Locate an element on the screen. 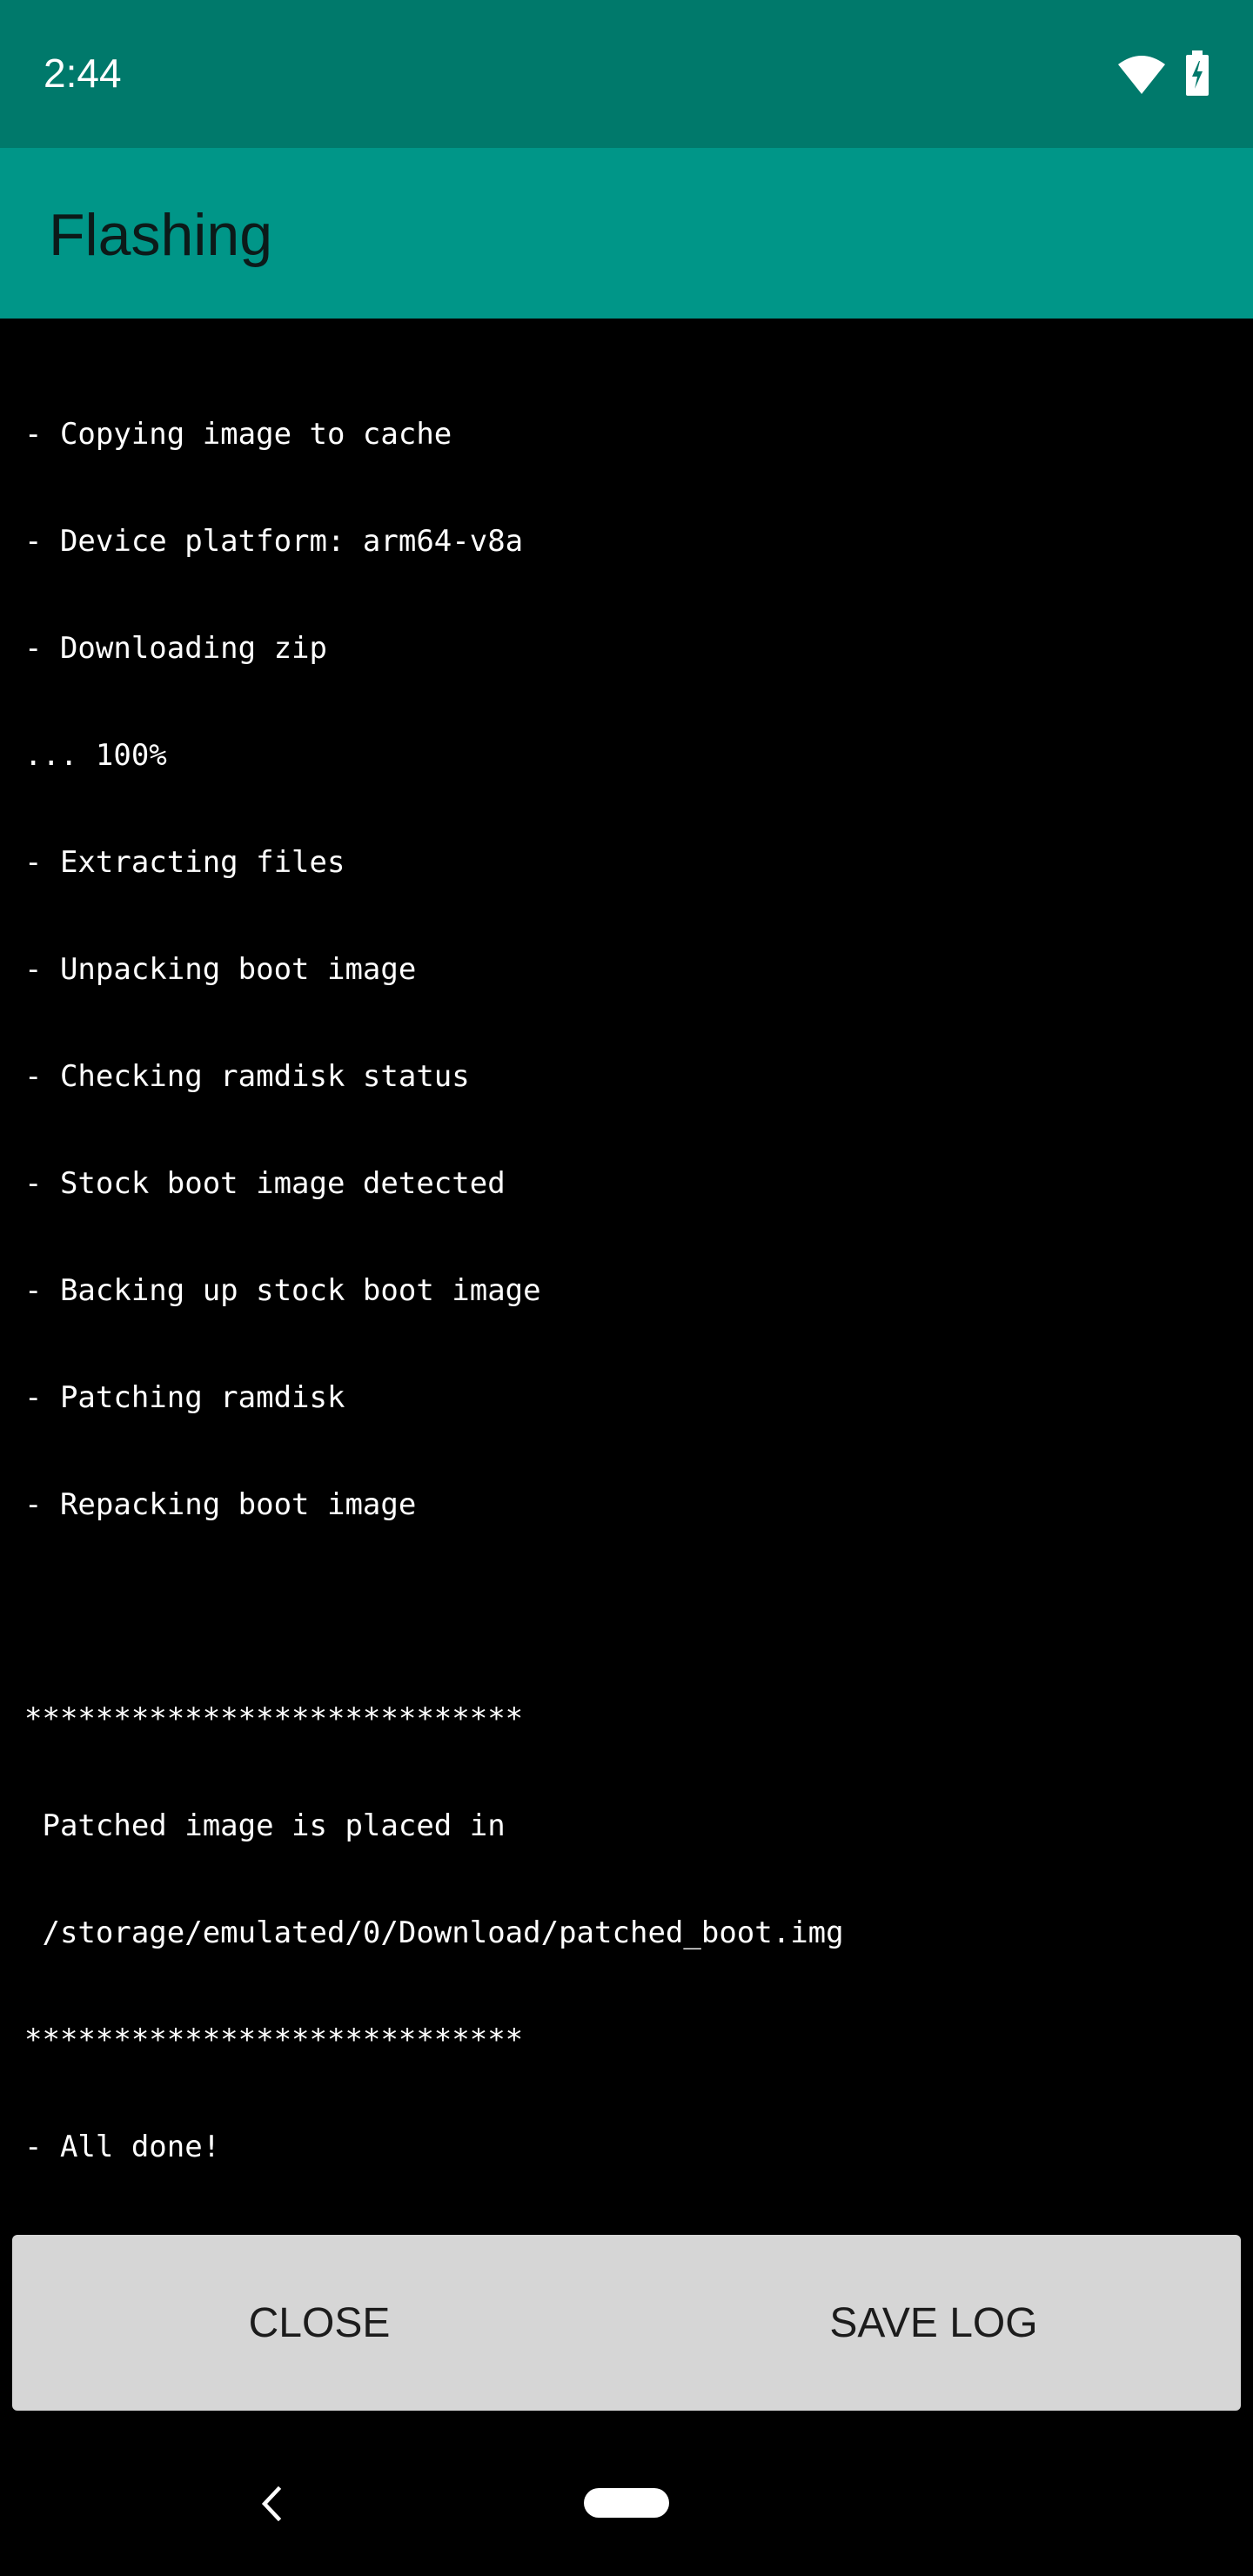 Image resolution: width=1253 pixels, height=2576 pixels. log-line: - Repacking boot image is located at coordinates (220, 1504).